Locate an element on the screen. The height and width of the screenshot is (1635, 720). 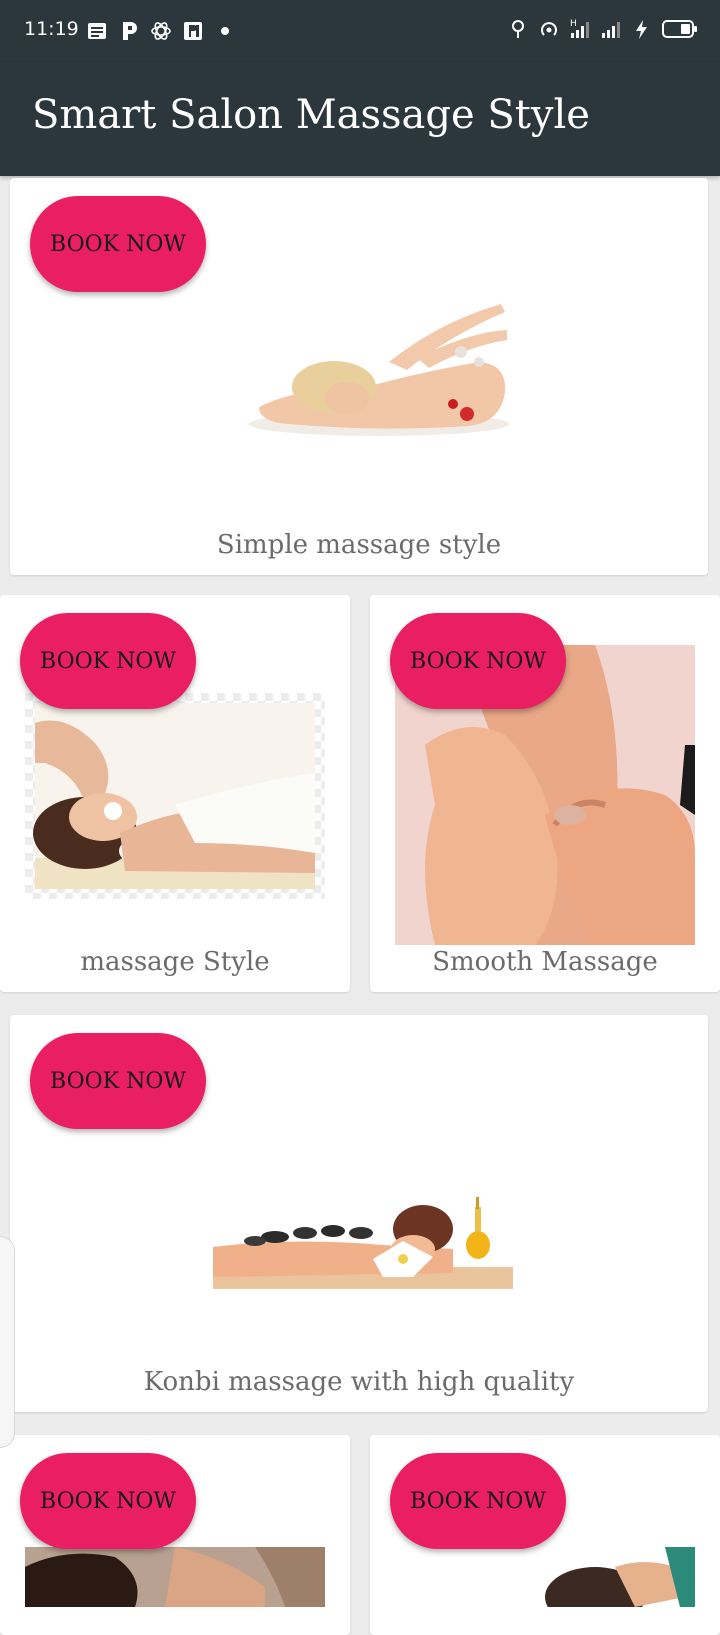
service-caption: Simple massage style is located at coordinates (359, 545).